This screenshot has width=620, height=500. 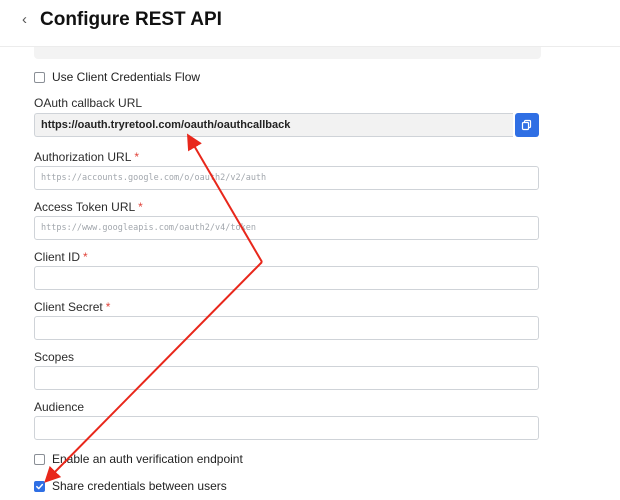 I want to click on audience-input, so click(x=286, y=428).